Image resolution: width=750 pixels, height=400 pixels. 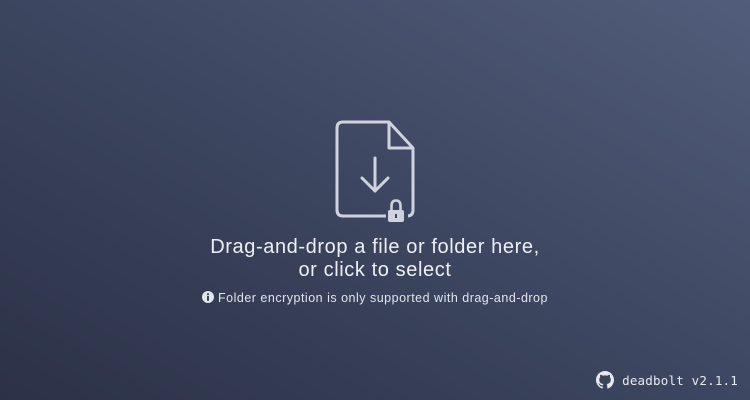 What do you see at coordinates (375, 270) in the screenshot?
I see `drop-prompt-line-2: or click to select` at bounding box center [375, 270].